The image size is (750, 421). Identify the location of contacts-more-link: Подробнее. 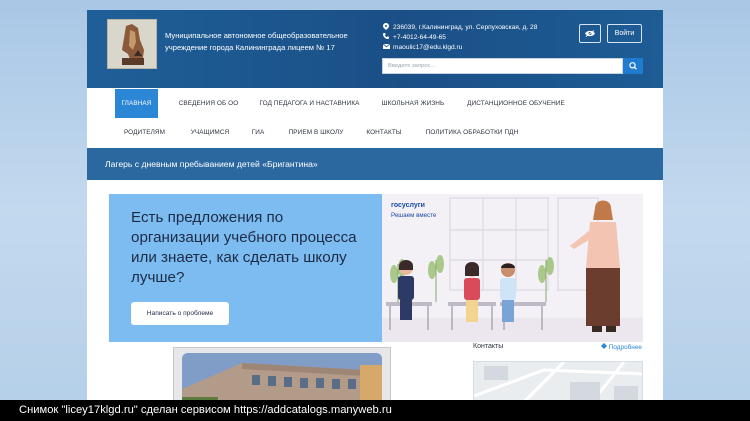
(621, 347).